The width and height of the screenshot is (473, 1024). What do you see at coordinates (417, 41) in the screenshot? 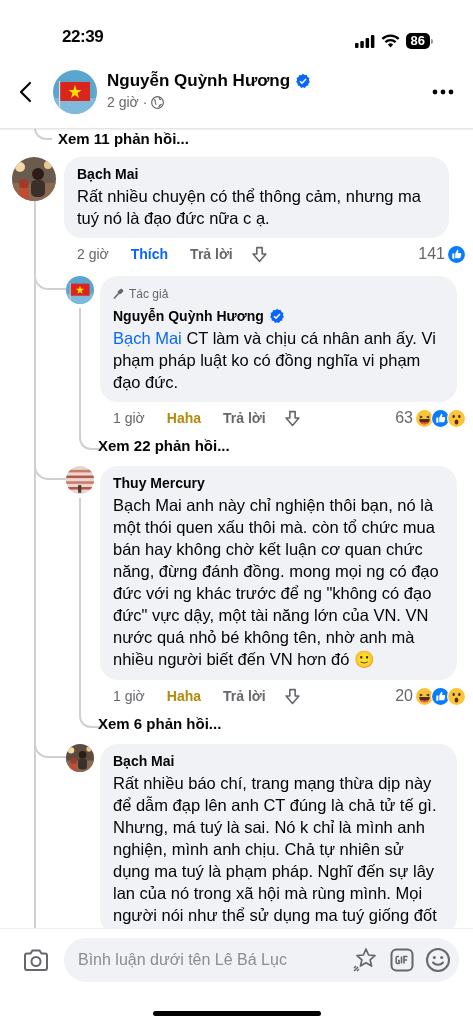
I see `battery-level: 86` at bounding box center [417, 41].